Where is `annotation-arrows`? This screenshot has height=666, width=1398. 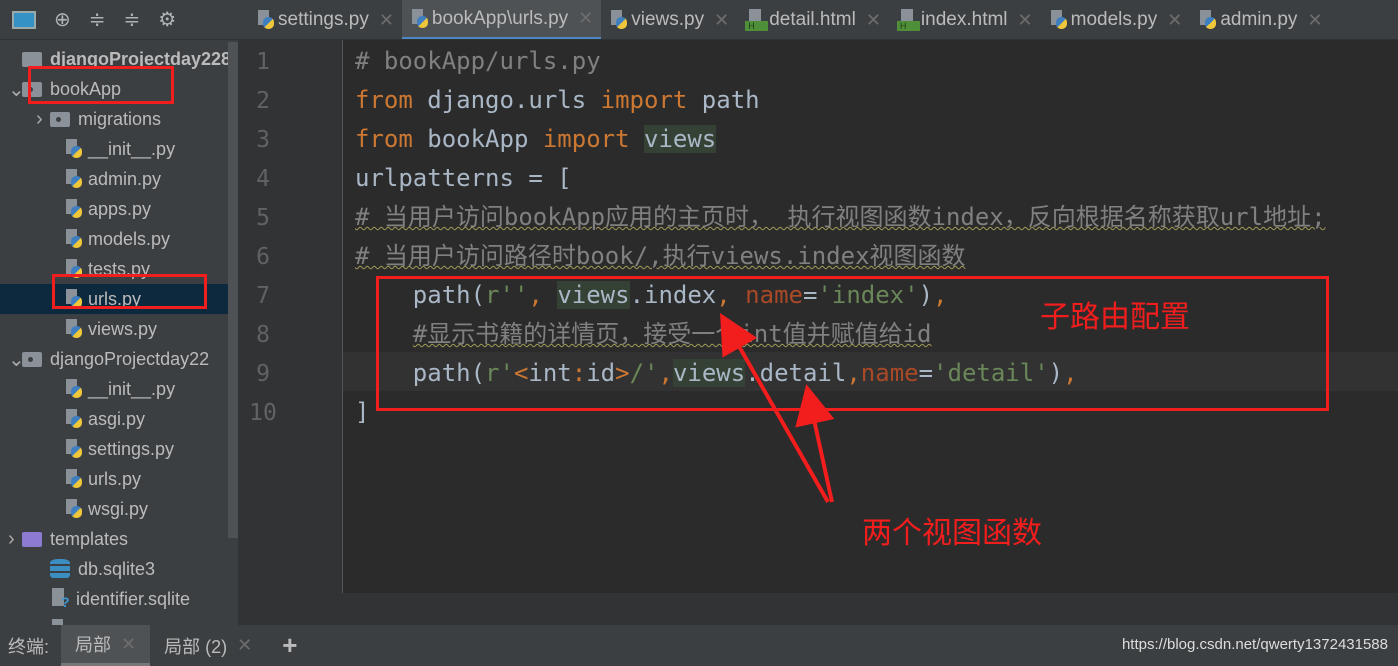
annotation-arrows is located at coordinates (777, 408).